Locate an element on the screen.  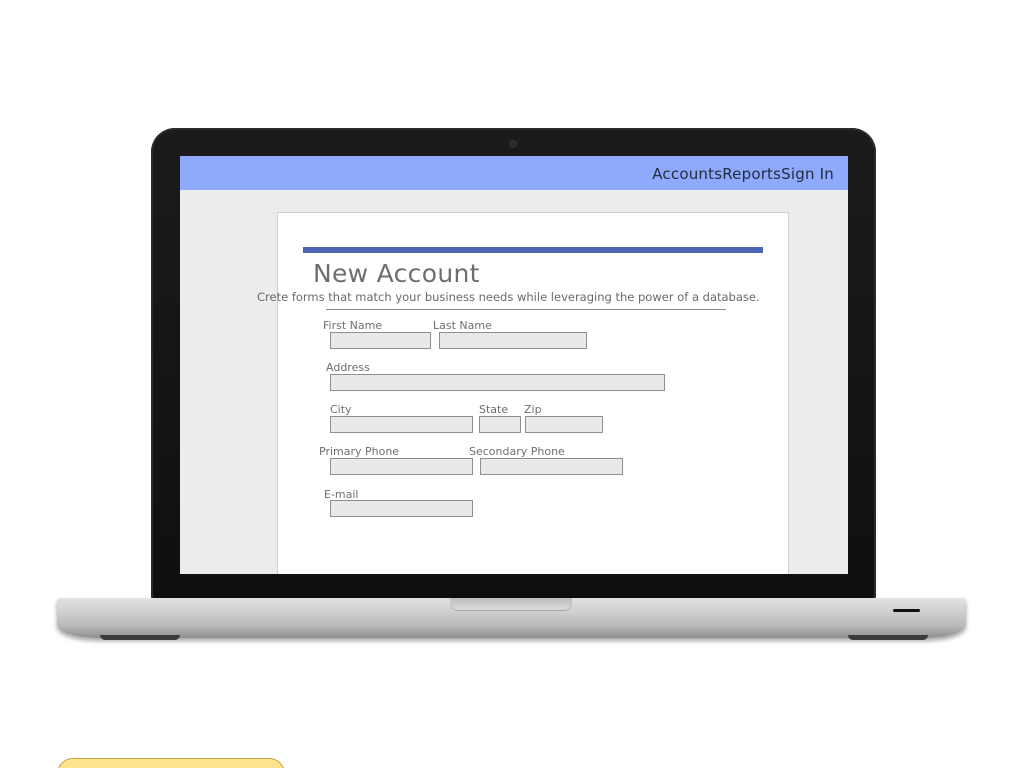
secondary-phone-field is located at coordinates (551, 466).